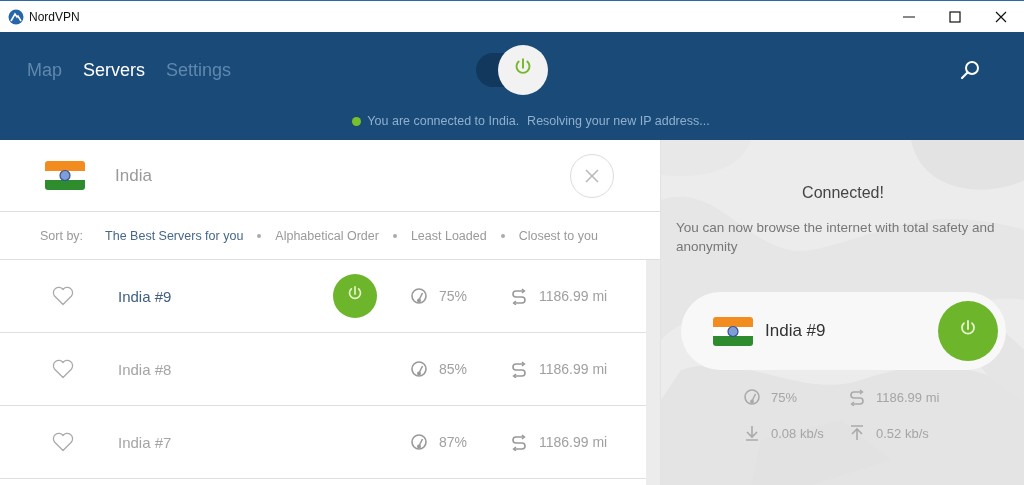 The image size is (1024, 485). Describe the element at coordinates (443, 121) in the screenshot. I see `status-text: You are connected to India.` at that location.